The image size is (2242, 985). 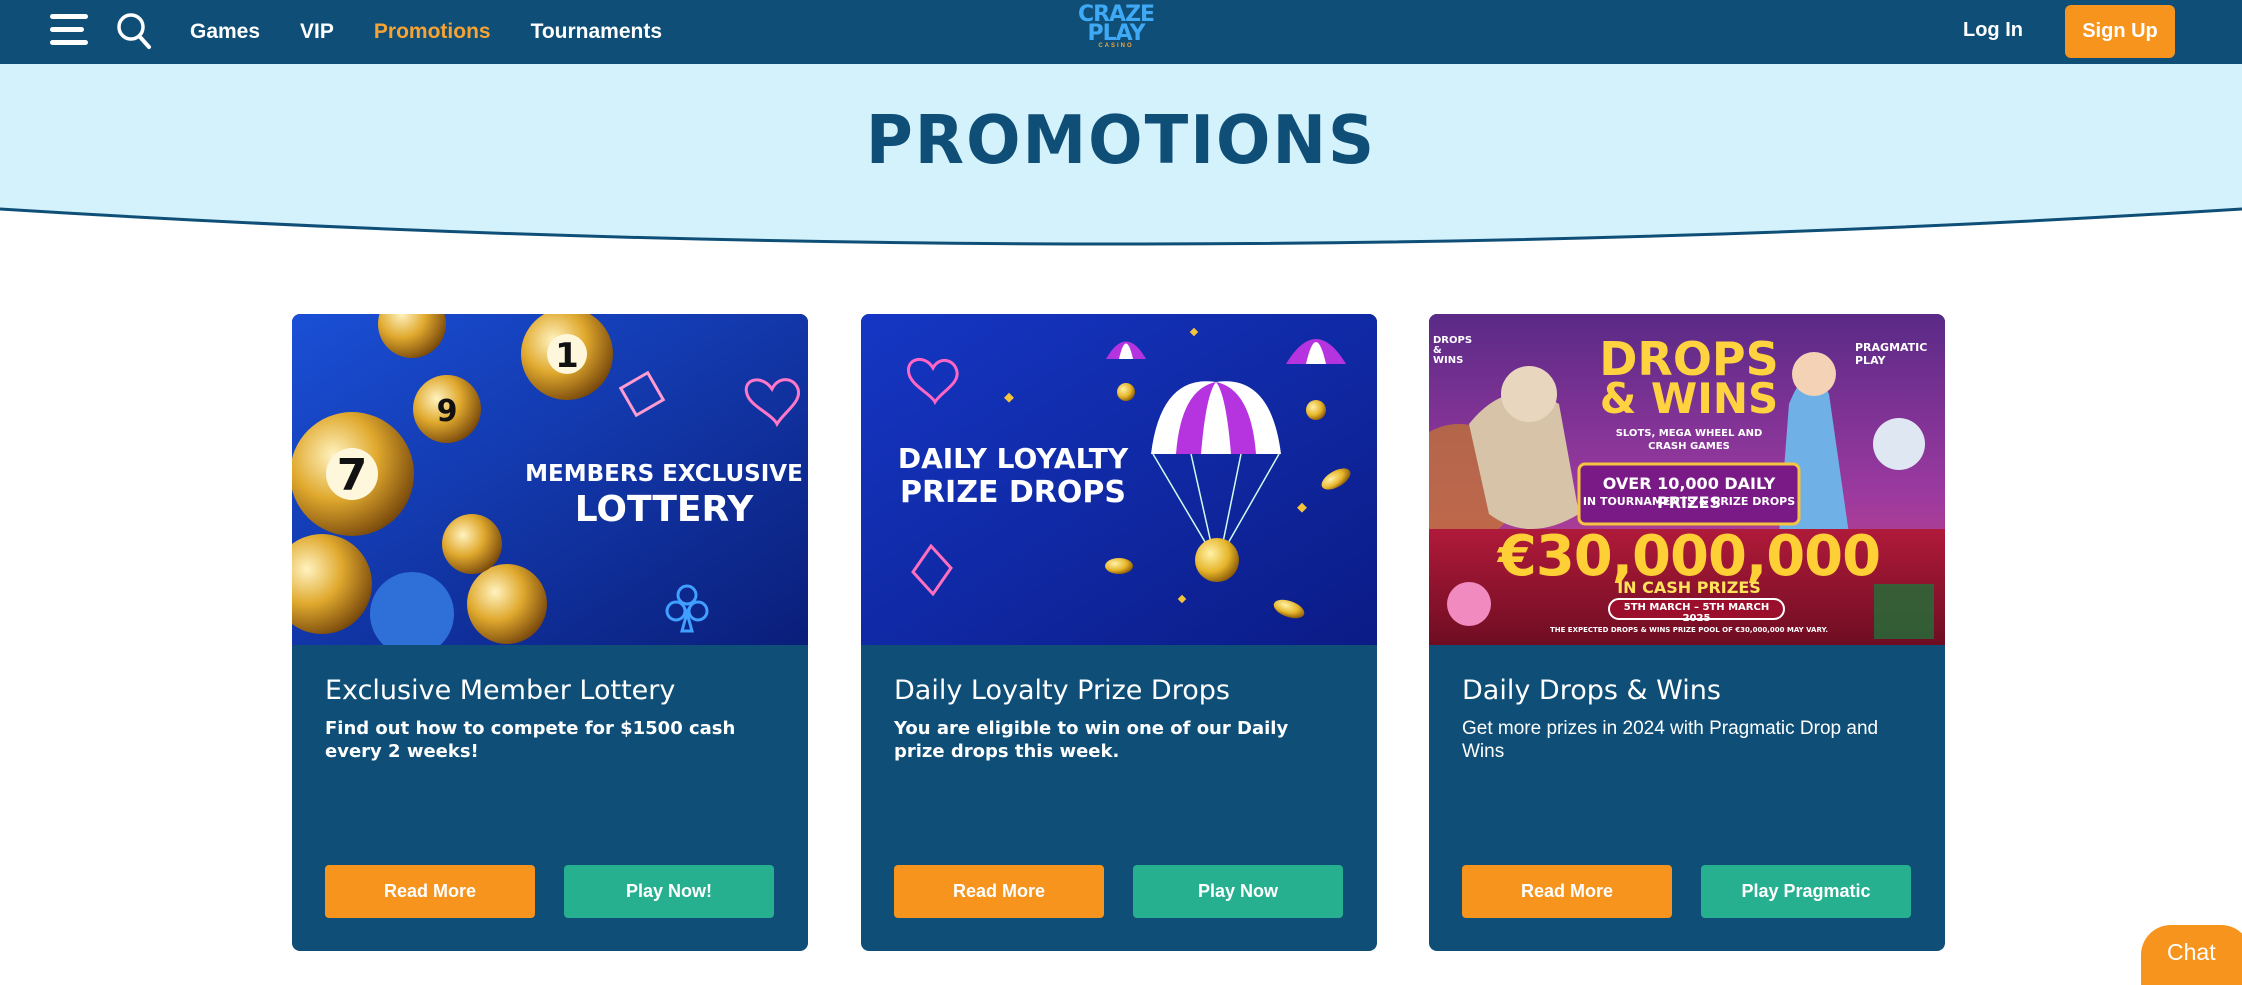 What do you see at coordinates (669, 891) in the screenshot?
I see `play-now-button: Play Now!` at bounding box center [669, 891].